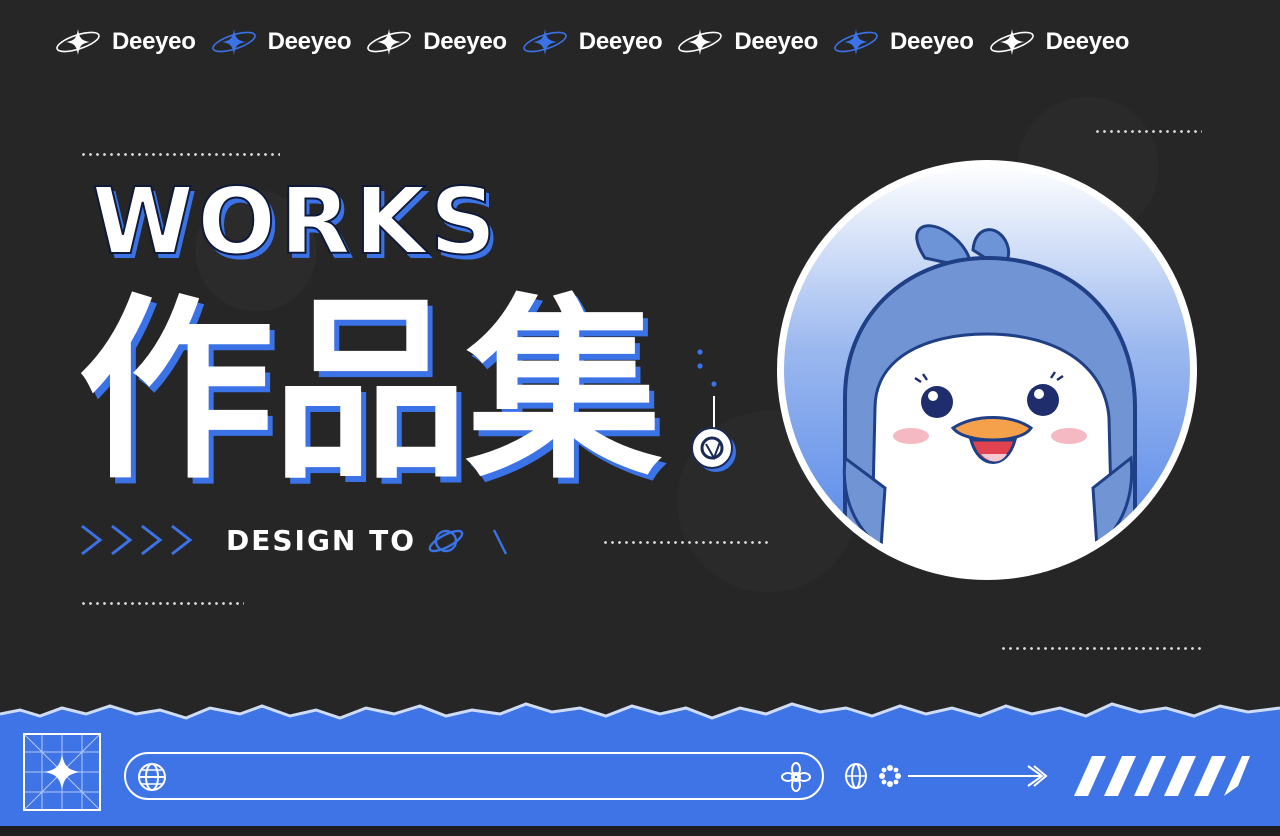  Describe the element at coordinates (296, 221) in the screenshot. I see `title-works: WORKS` at that location.